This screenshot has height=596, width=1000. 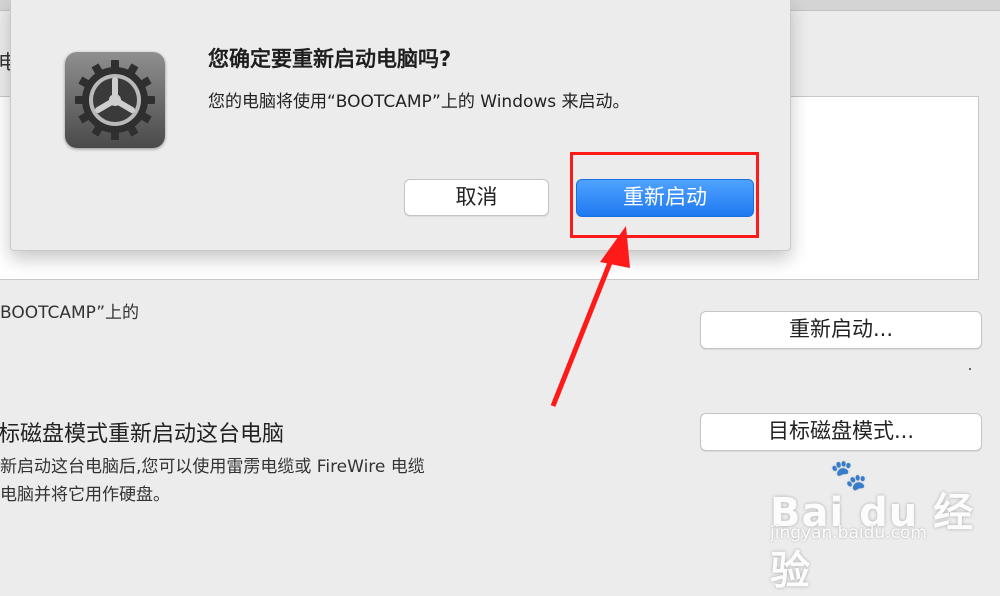 I want to click on watermark-url: jingyan.baidu.com, so click(x=848, y=533).